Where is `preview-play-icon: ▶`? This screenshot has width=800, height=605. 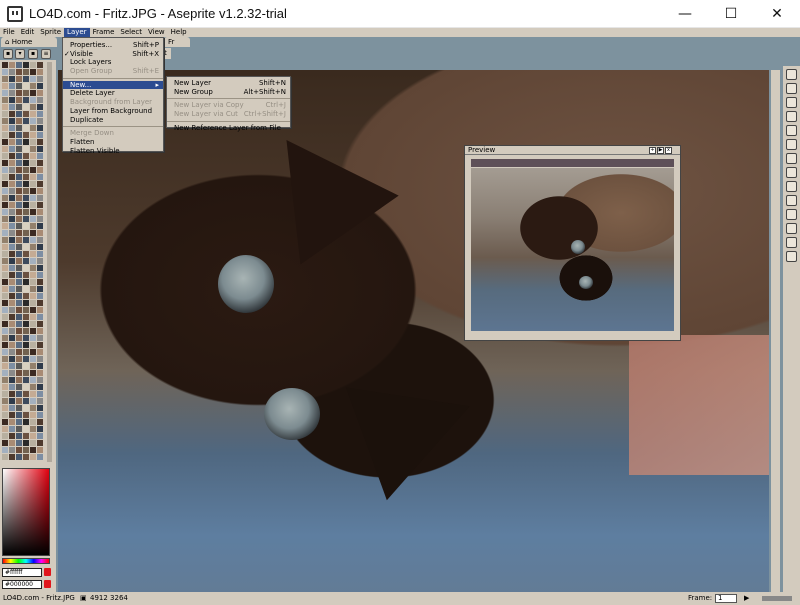
preview-play-icon: ▶ is located at coordinates (660, 150).